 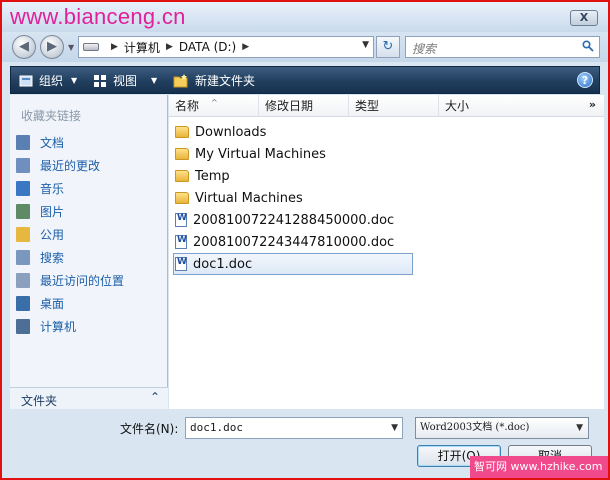 I want to click on file-type-value: Word2003文档 (*.doc), so click(x=475, y=427).